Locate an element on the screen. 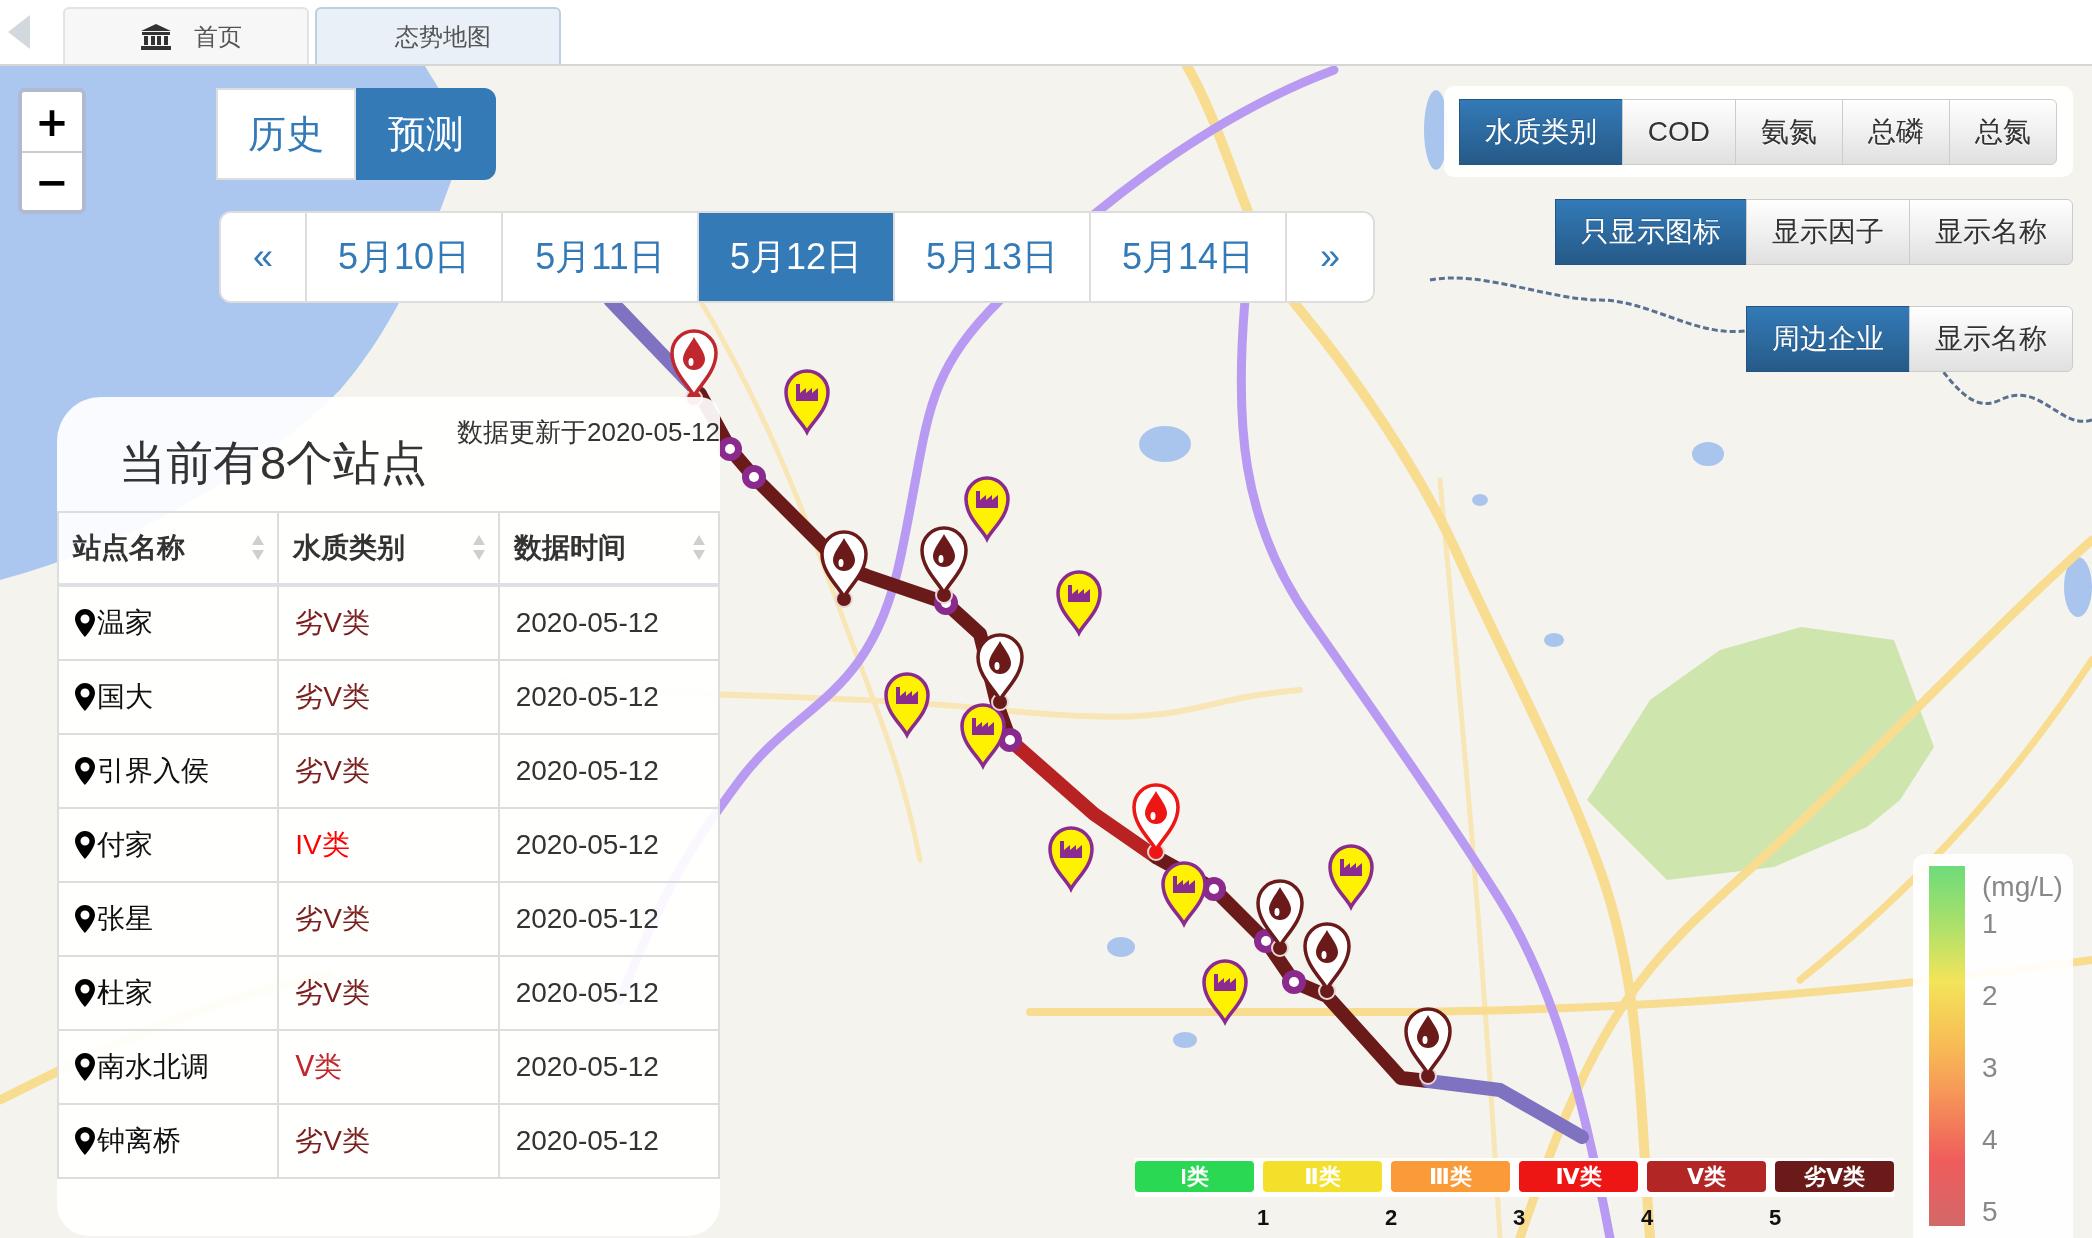 Image resolution: width=2092 pixels, height=1238 pixels. toggle-button: 水质类别 is located at coordinates (1540, 132).